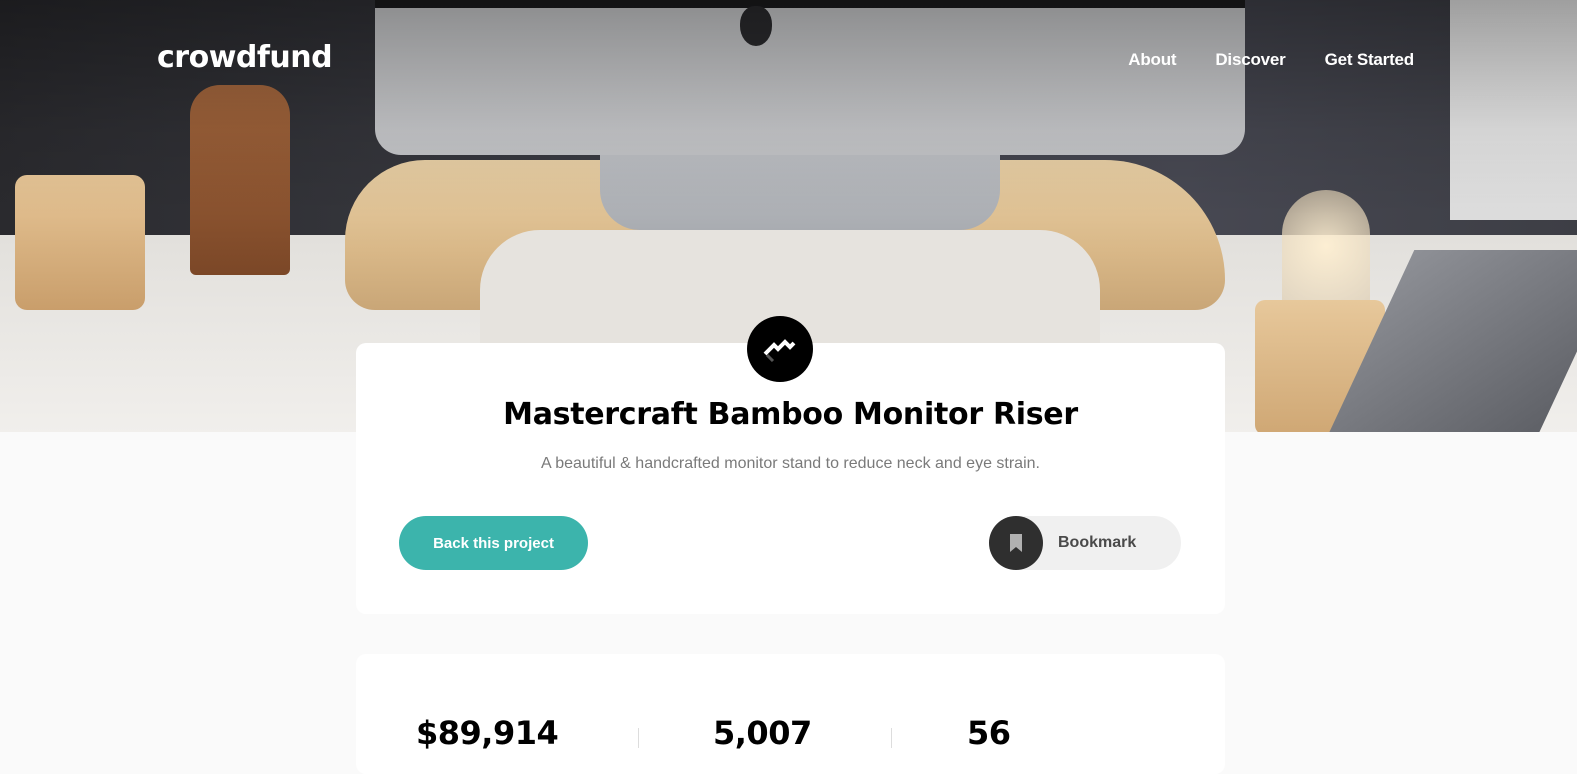  Describe the element at coordinates (780, 349) in the screenshot. I see `mastercraft-logo-icon` at that location.